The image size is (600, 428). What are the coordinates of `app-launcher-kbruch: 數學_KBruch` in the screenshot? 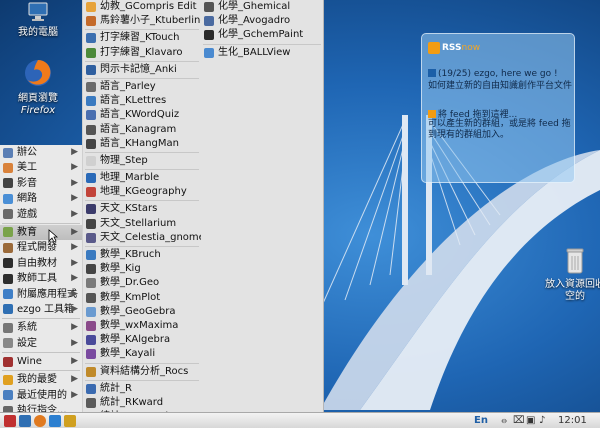 It's located at (142, 255).